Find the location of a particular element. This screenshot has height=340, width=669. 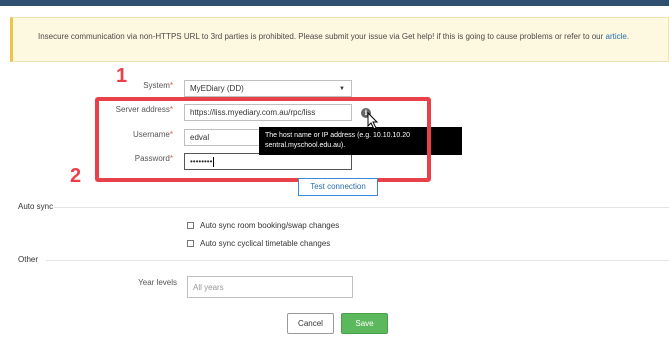

system-label: System* is located at coordinates (158, 85).